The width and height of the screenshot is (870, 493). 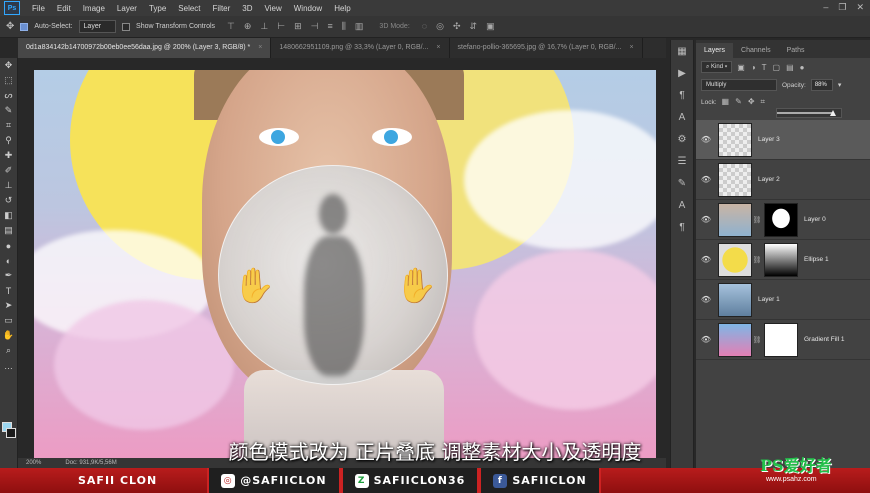 I want to click on shape-icon: ▭, so click(x=8, y=320).